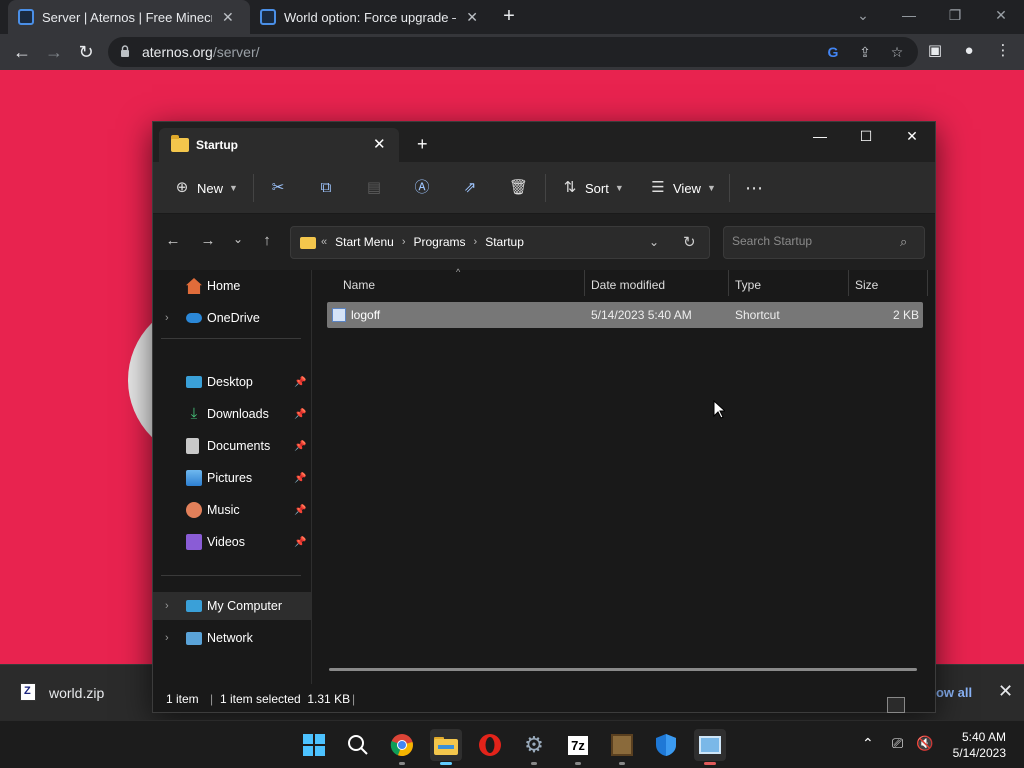 The image size is (1024, 768). I want to click on sort-button: ⇅ Sort ▼, so click(592, 188).